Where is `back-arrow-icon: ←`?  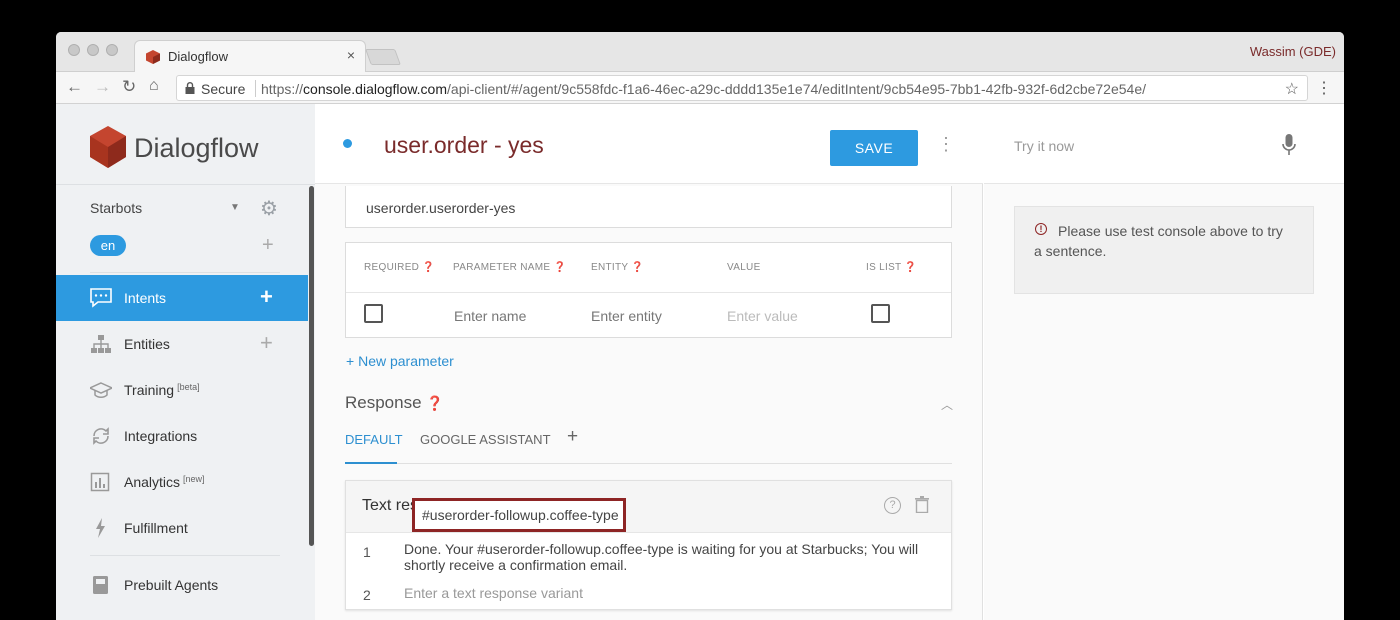 back-arrow-icon: ← is located at coordinates (74, 87).